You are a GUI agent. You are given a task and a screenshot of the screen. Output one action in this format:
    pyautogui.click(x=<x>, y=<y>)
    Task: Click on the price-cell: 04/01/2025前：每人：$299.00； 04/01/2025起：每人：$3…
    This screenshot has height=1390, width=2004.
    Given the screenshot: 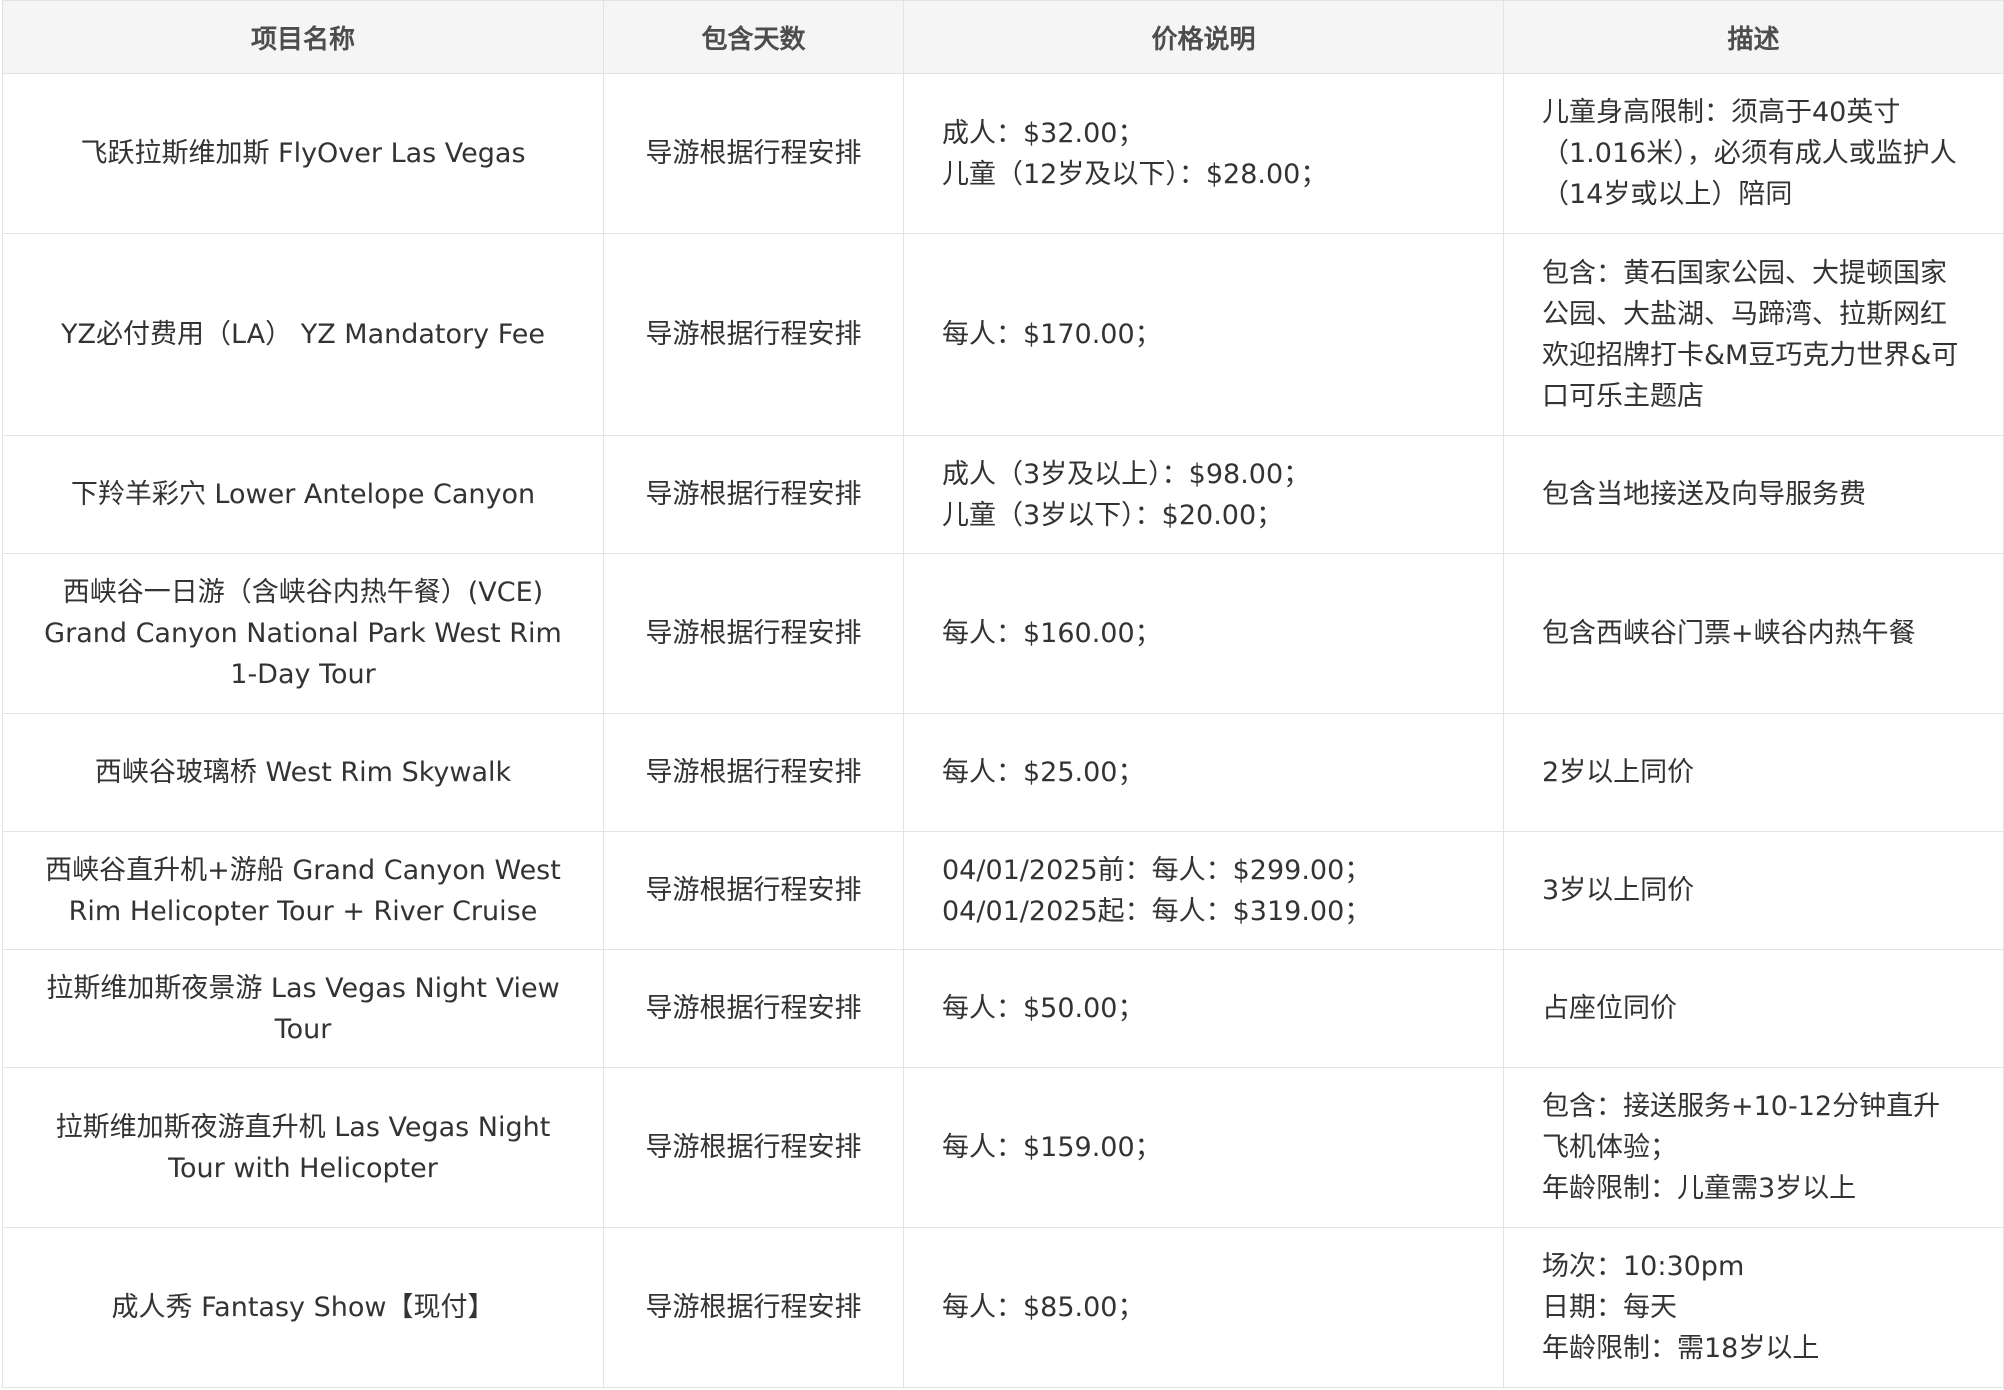 What is the action you would take?
    pyautogui.click(x=1203, y=890)
    